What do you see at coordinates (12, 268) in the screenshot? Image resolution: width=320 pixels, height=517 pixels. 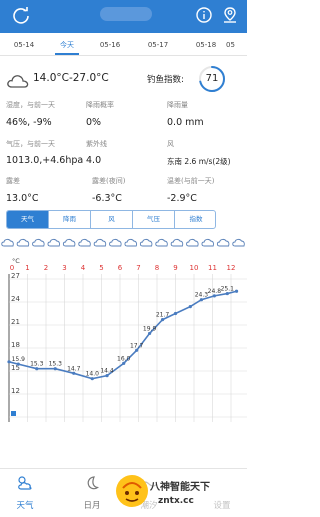 I see `hour-label: 0` at bounding box center [12, 268].